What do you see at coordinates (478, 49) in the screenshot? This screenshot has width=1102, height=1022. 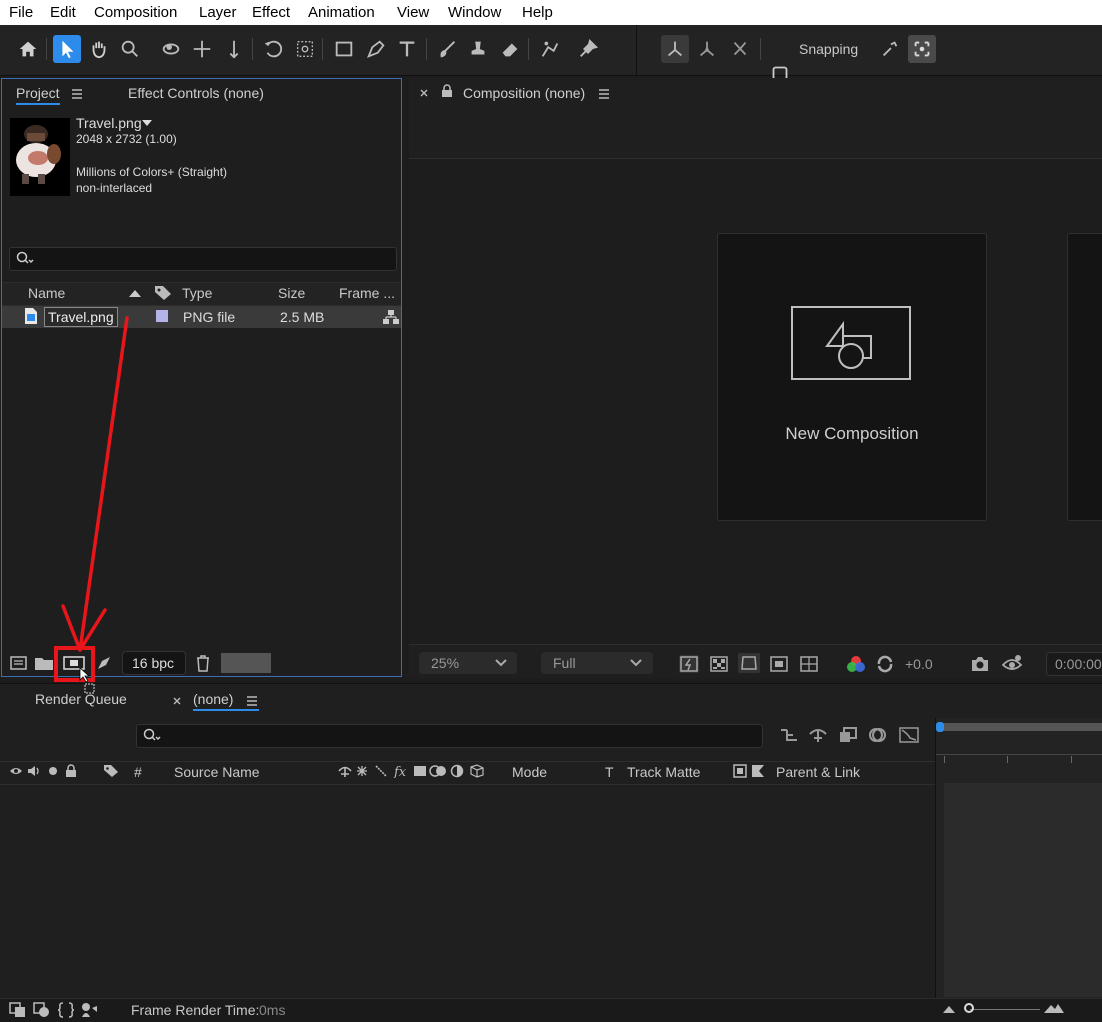 I see `clone-stamp-tool-icon` at bounding box center [478, 49].